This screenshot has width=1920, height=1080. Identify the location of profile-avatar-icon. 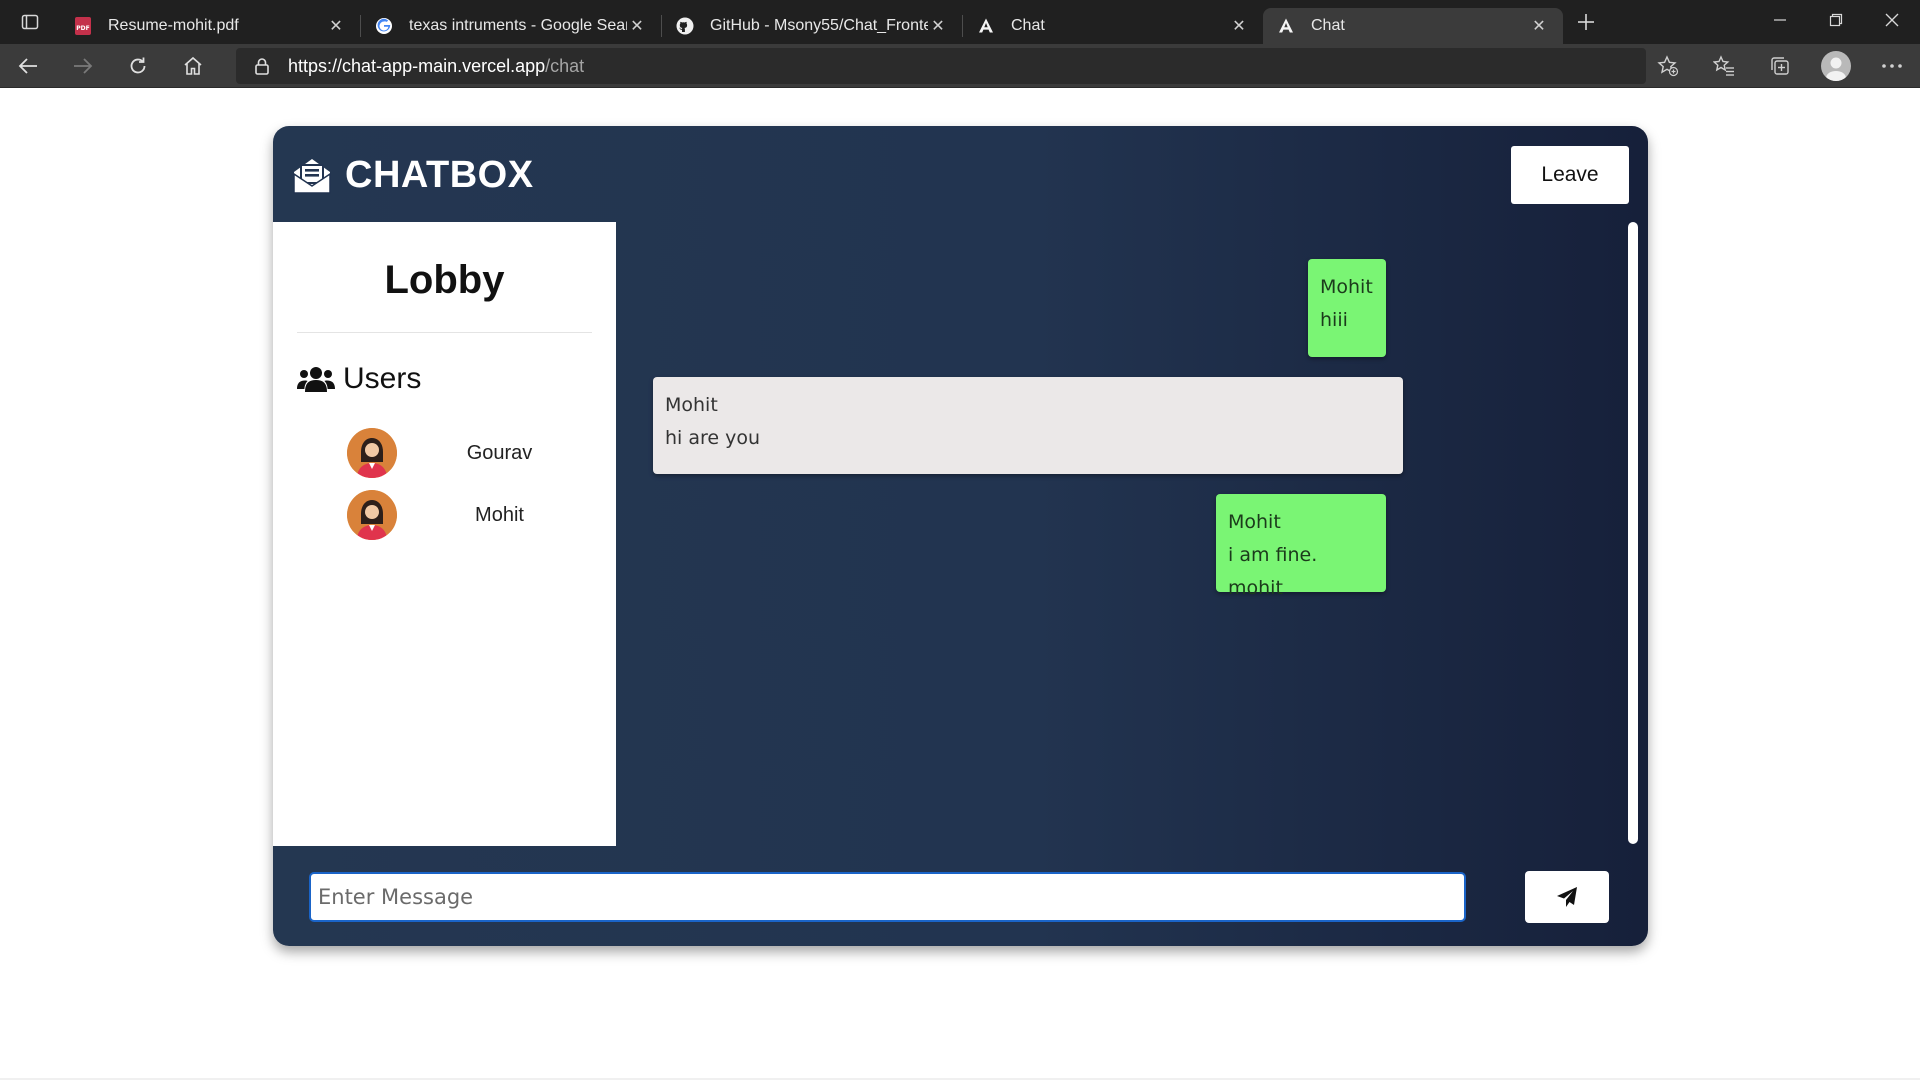
(1836, 66).